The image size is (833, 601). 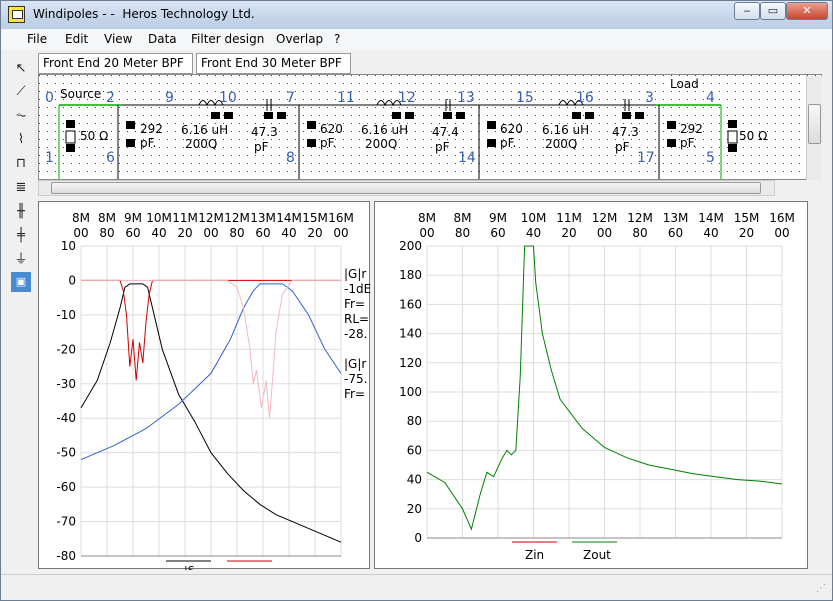 I want to click on tool-palette: ↖ ⟋ ⏦ ⌇ ⊓ ≣ ╫ ╪ ⏚ ▣, so click(x=22, y=179).